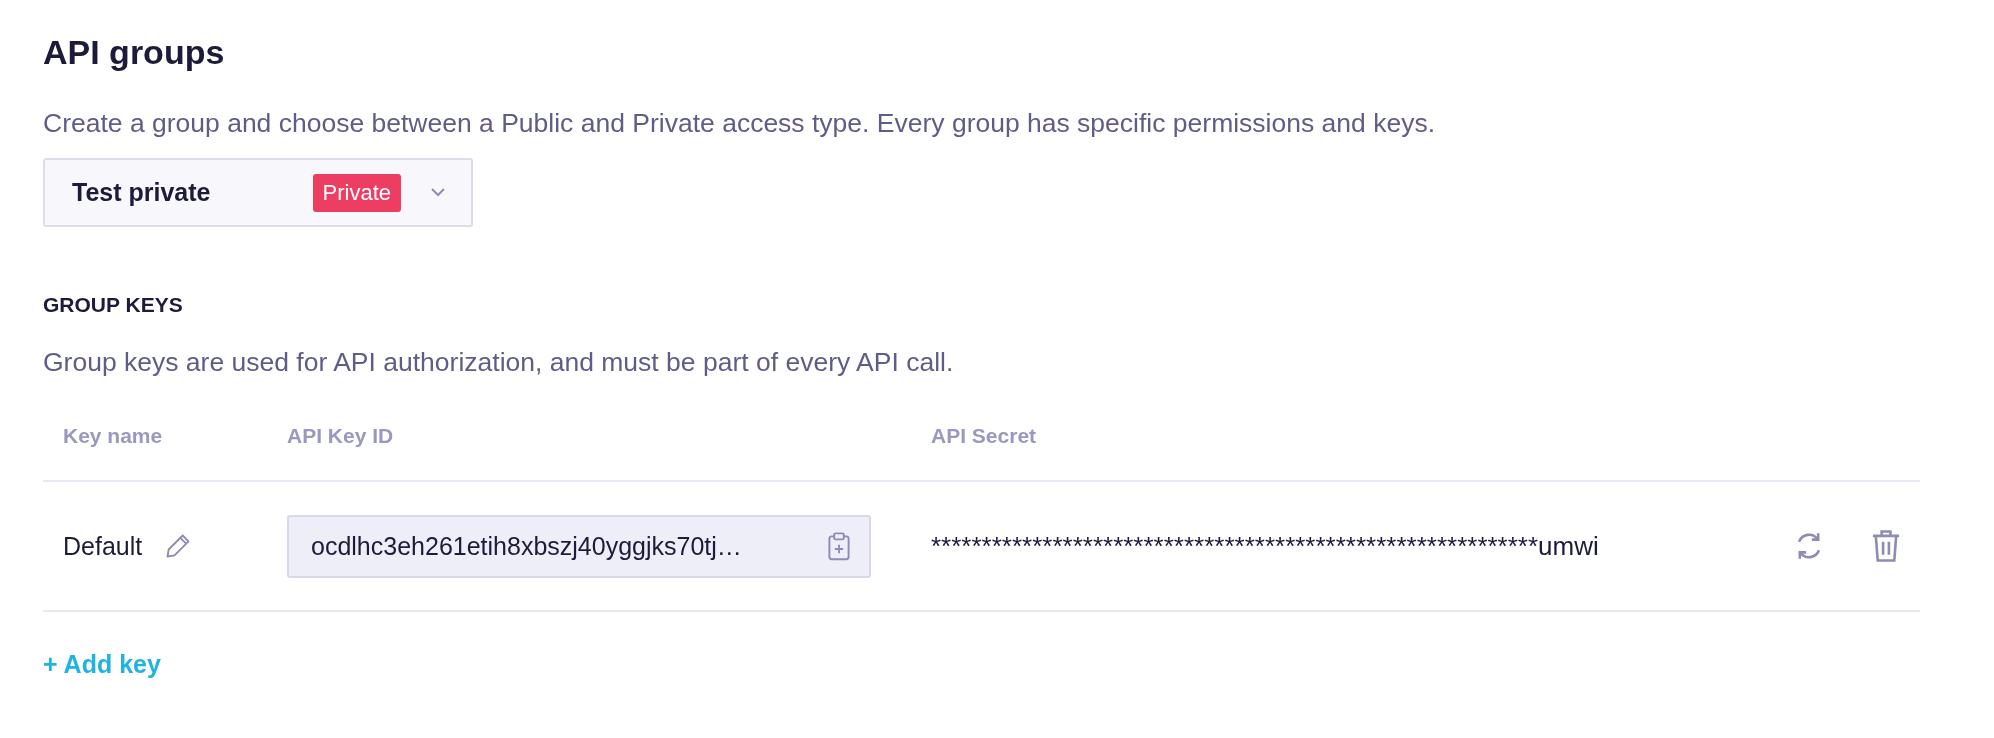  I want to click on access-badge: Private, so click(356, 192).